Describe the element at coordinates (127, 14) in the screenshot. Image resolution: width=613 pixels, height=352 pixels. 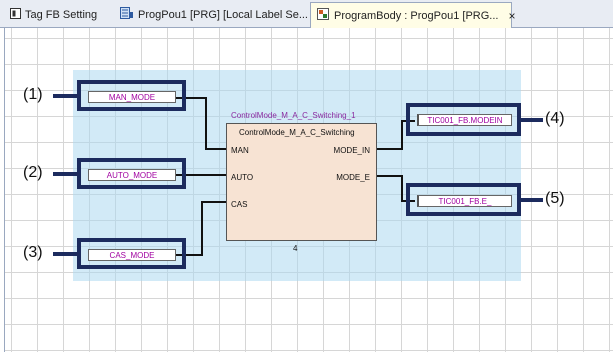
I see `local-label-icon` at that location.